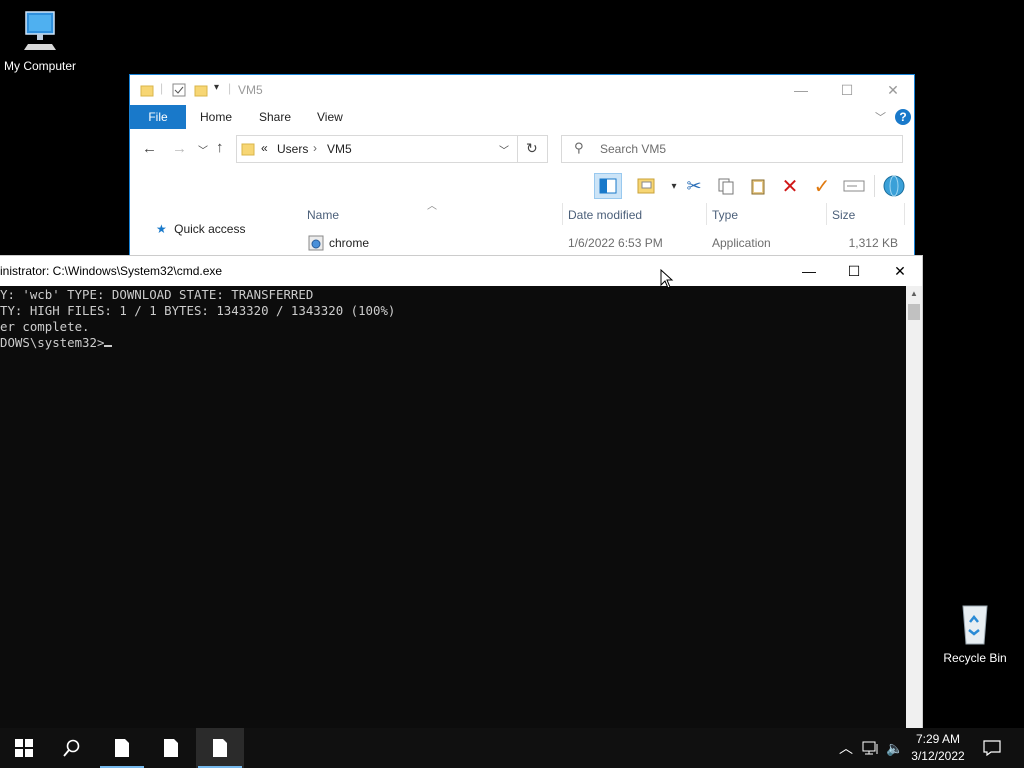 This screenshot has height=768, width=1024. Describe the element at coordinates (532, 148) in the screenshot. I see `refresh-icon: ↻` at that location.